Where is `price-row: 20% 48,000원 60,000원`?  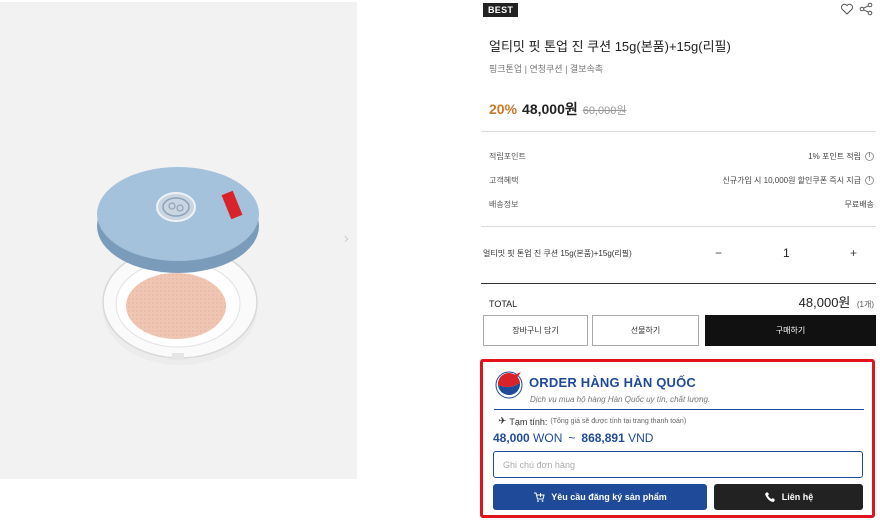
price-row: 20% 48,000원 60,000원 is located at coordinates (558, 109).